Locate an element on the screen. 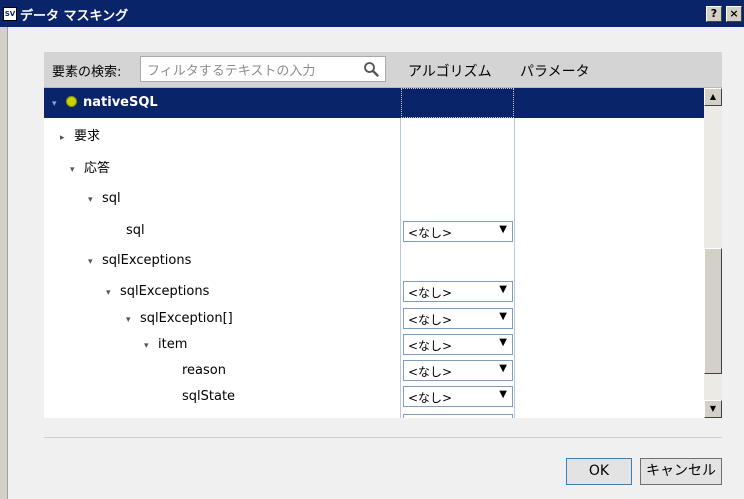 The width and height of the screenshot is (744, 499). window-title: データ マスキング is located at coordinates (74, 16).